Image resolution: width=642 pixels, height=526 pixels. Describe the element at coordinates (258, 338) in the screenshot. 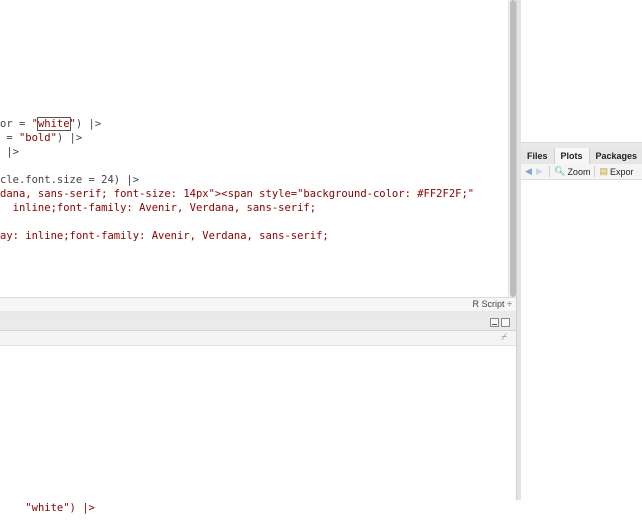

I see `console-toolbar: ⌿` at that location.